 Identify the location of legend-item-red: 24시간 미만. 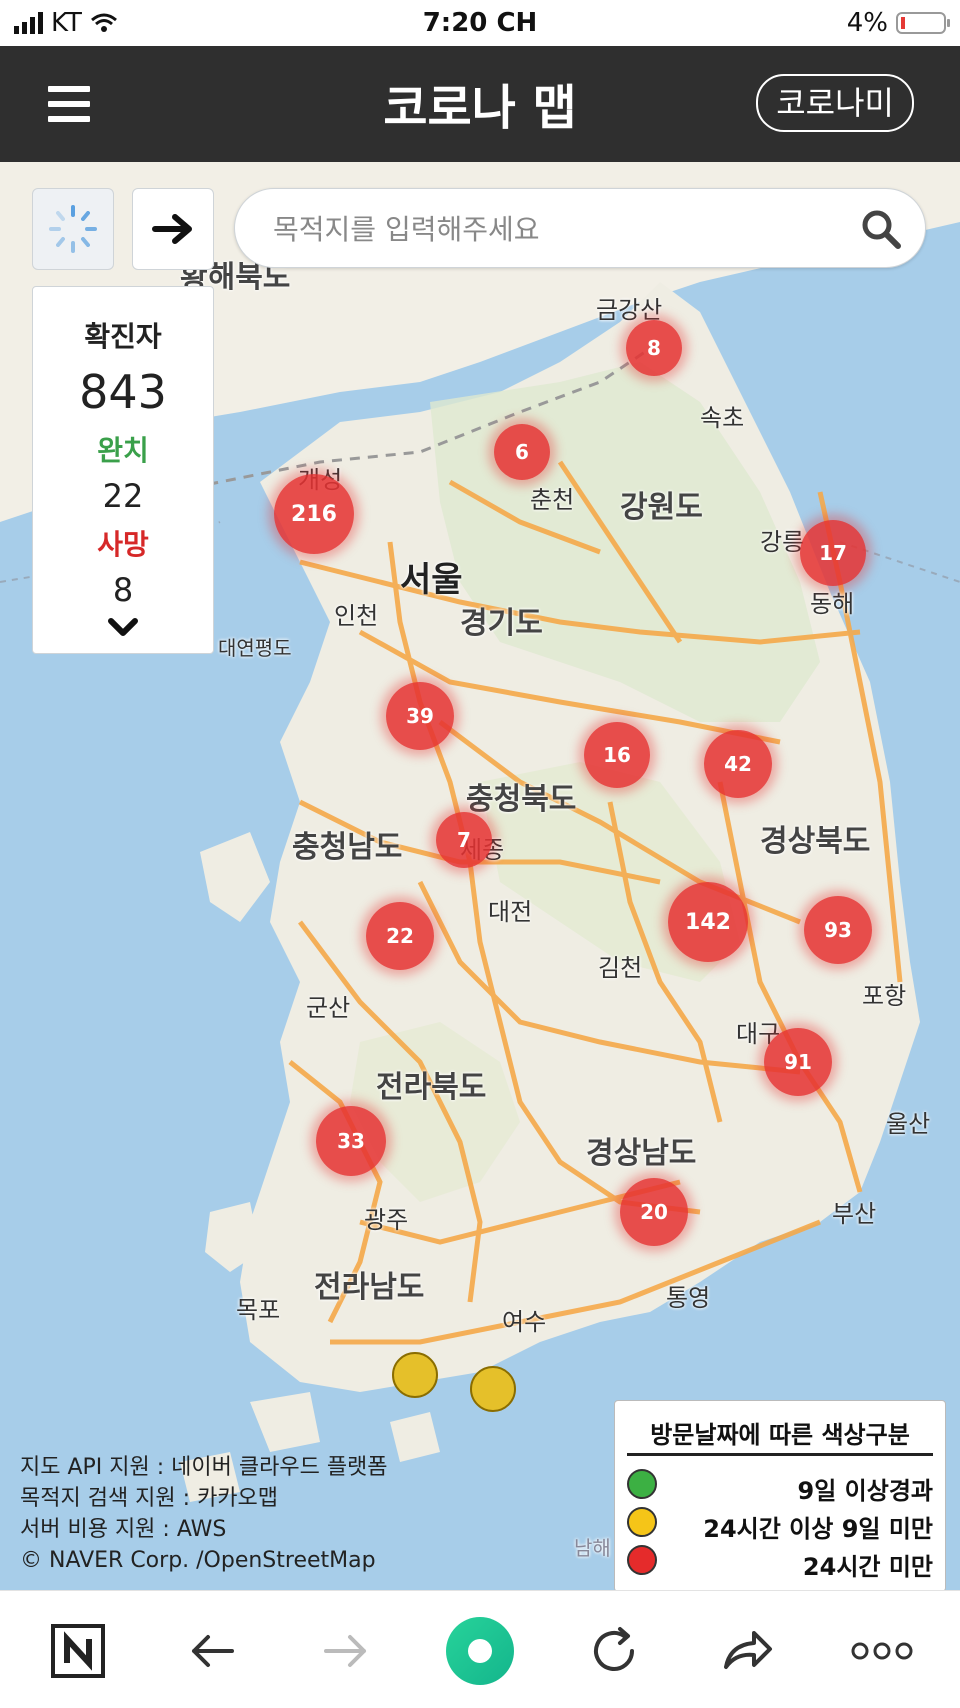
(780, 1562).